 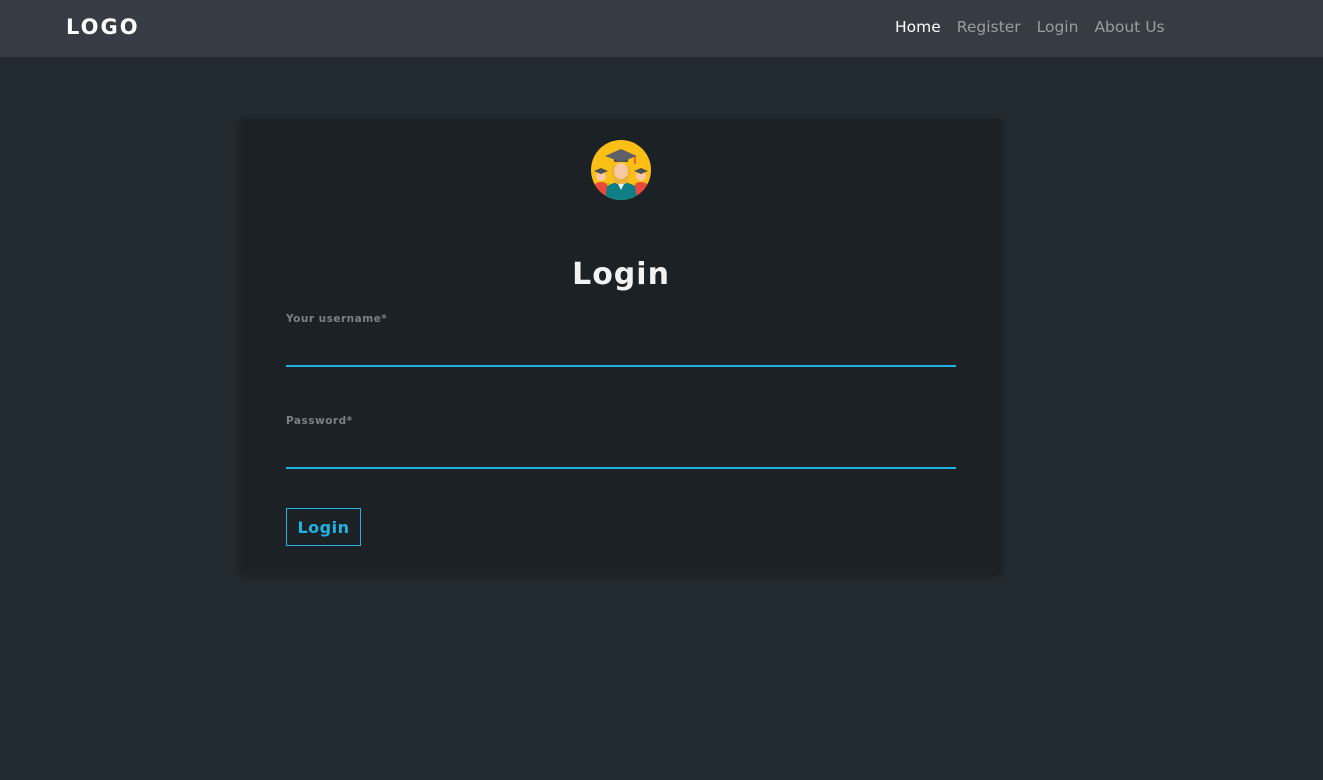 I want to click on page-title: Login, so click(x=621, y=275).